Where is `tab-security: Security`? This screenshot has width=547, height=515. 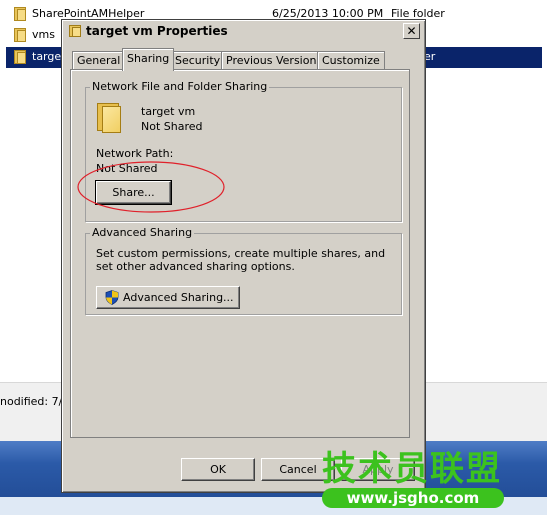
tab-security: Security is located at coordinates (198, 60).